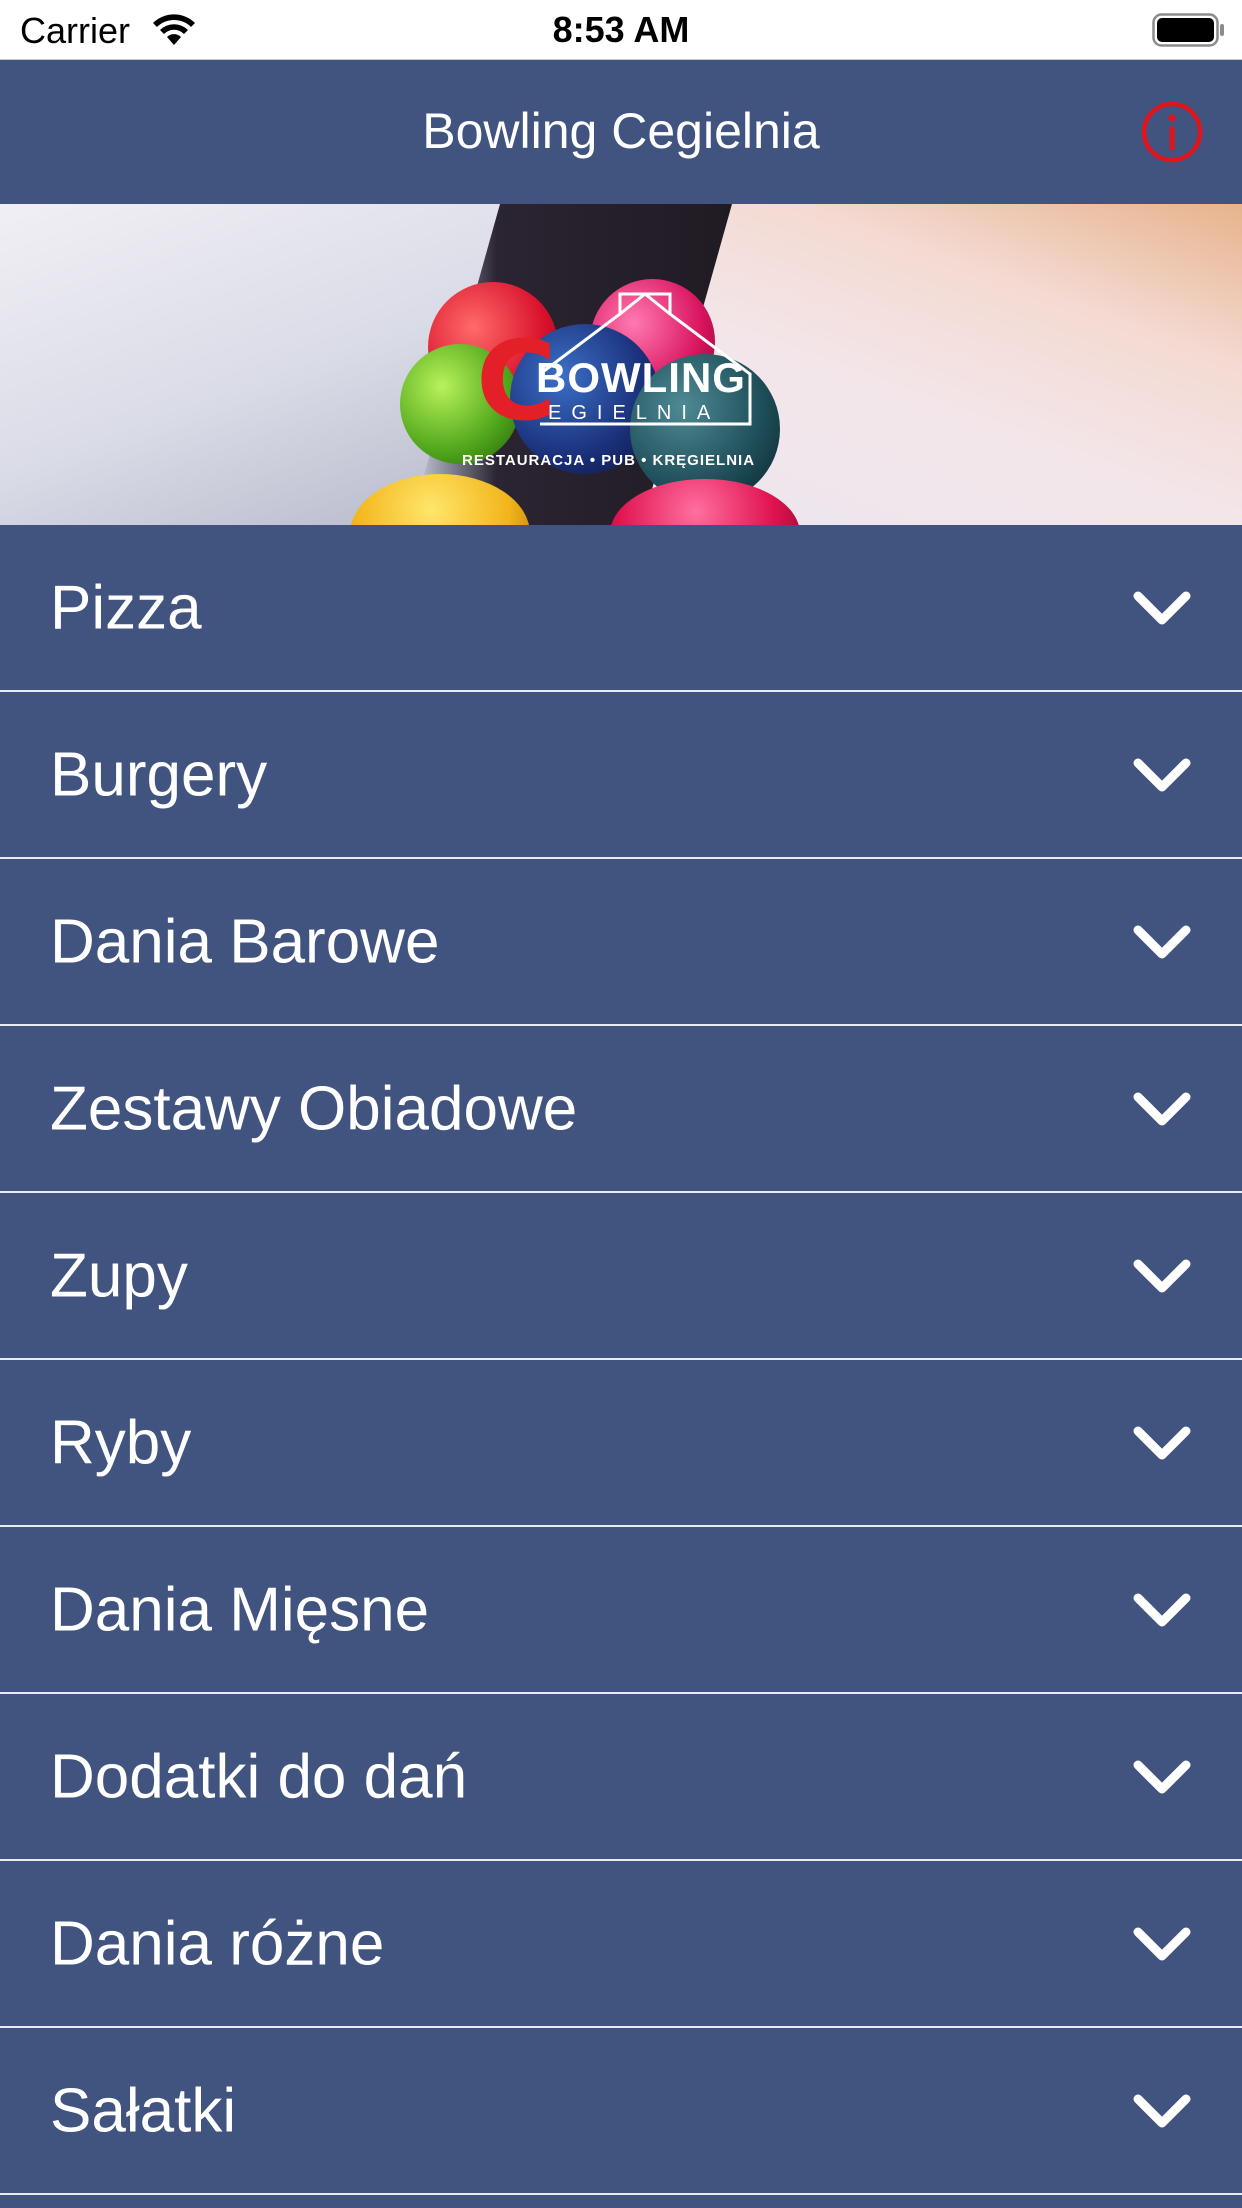 Image resolution: width=1242 pixels, height=2208 pixels. What do you see at coordinates (621, 1109) in the screenshot?
I see `menu-item-zestawy-obiadowe: Zestawy Obiadowe` at bounding box center [621, 1109].